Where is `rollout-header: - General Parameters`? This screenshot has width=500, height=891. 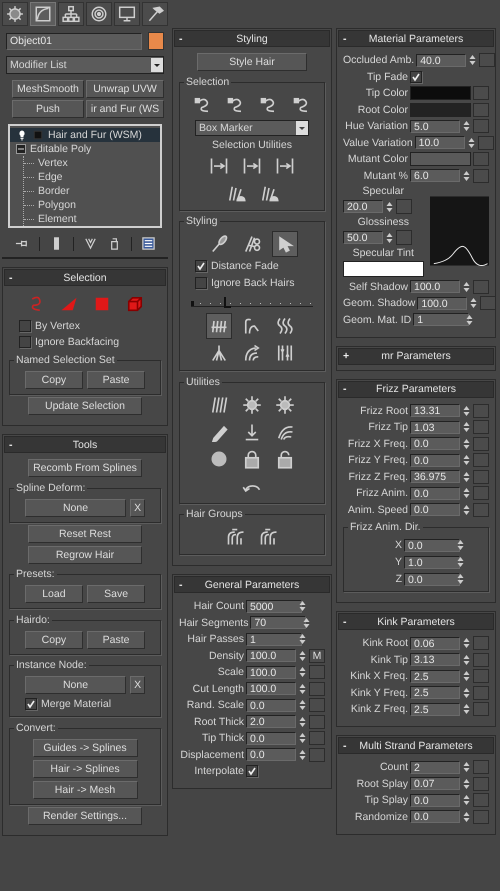 rollout-header: - General Parameters is located at coordinates (252, 584).